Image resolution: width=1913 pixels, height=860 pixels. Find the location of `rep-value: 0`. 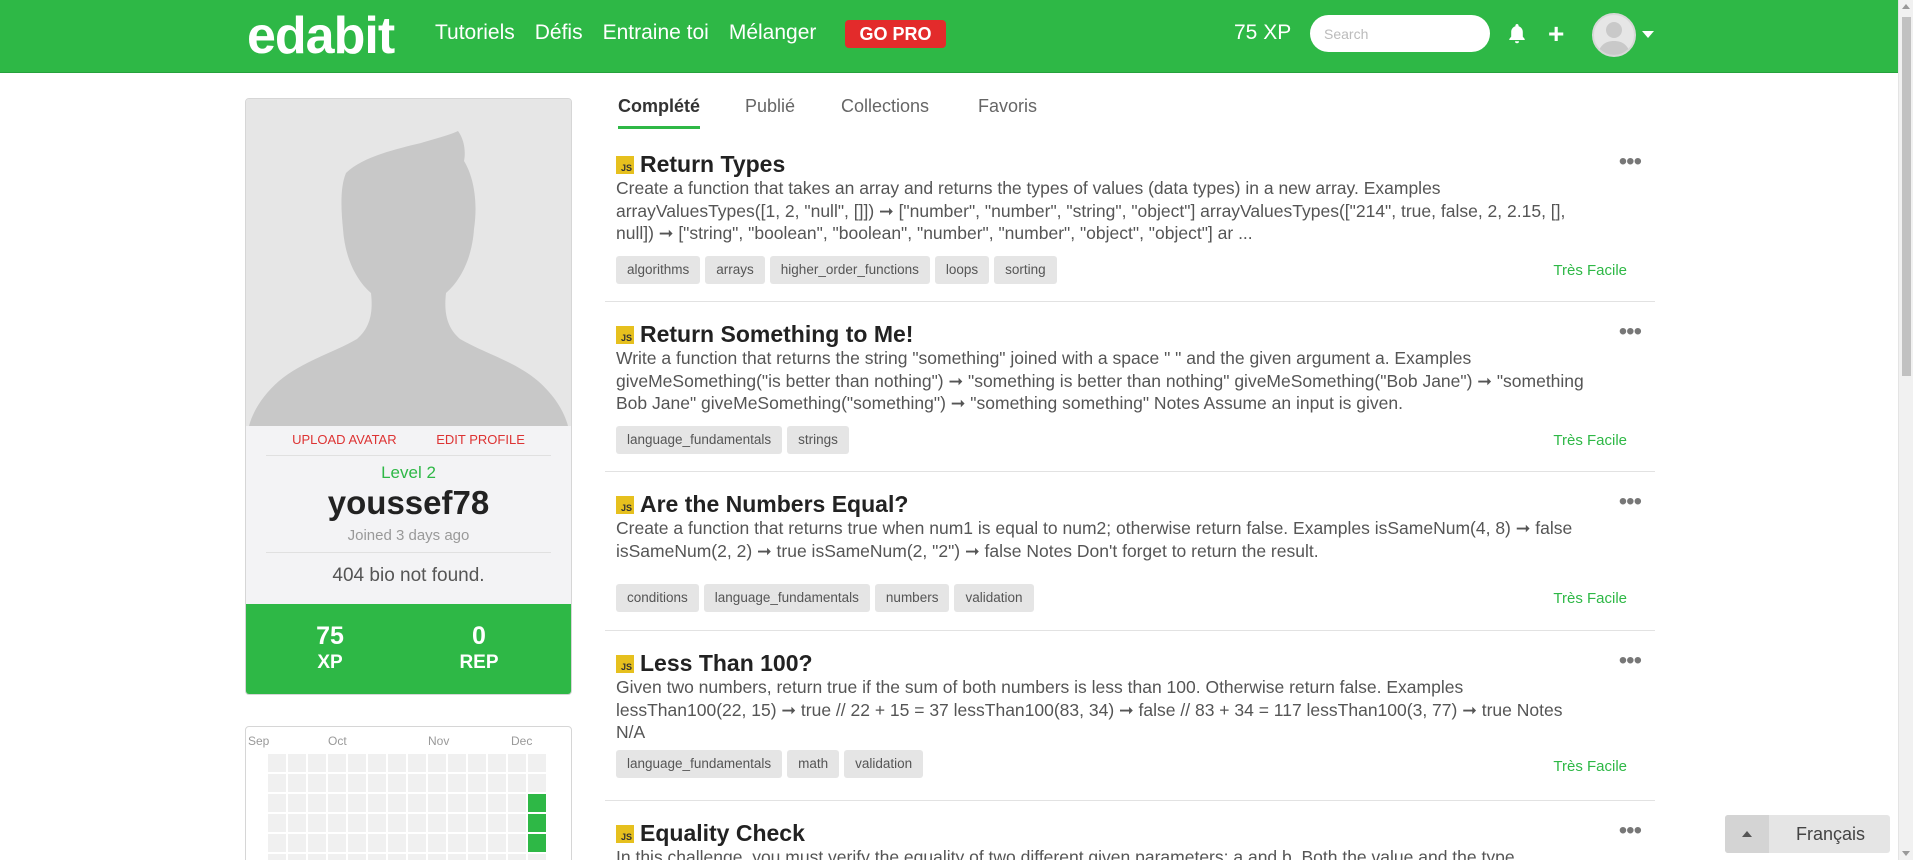

rep-value: 0 is located at coordinates (479, 636).